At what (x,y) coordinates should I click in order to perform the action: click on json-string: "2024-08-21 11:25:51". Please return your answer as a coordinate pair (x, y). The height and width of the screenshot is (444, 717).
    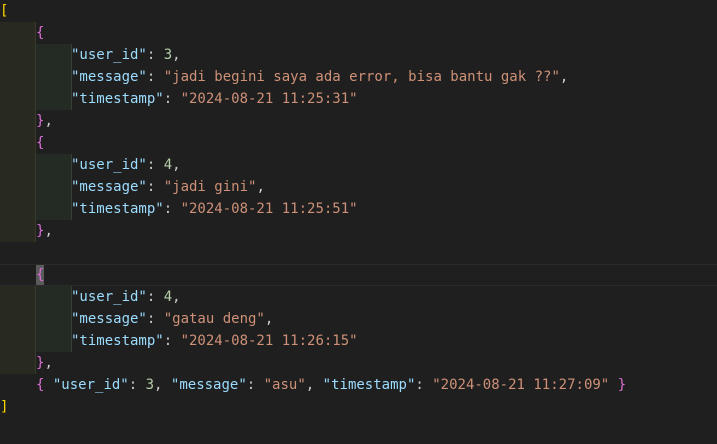
    Looking at the image, I should click on (269, 209).